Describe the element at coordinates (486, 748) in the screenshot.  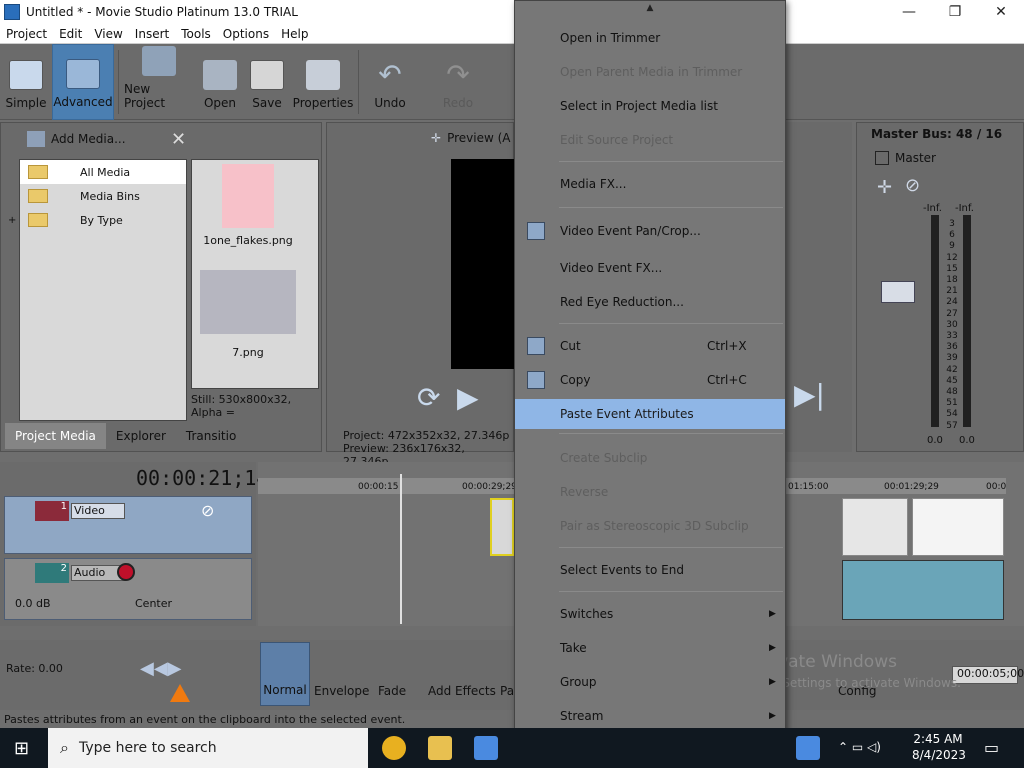
I see `store-icon` at that location.